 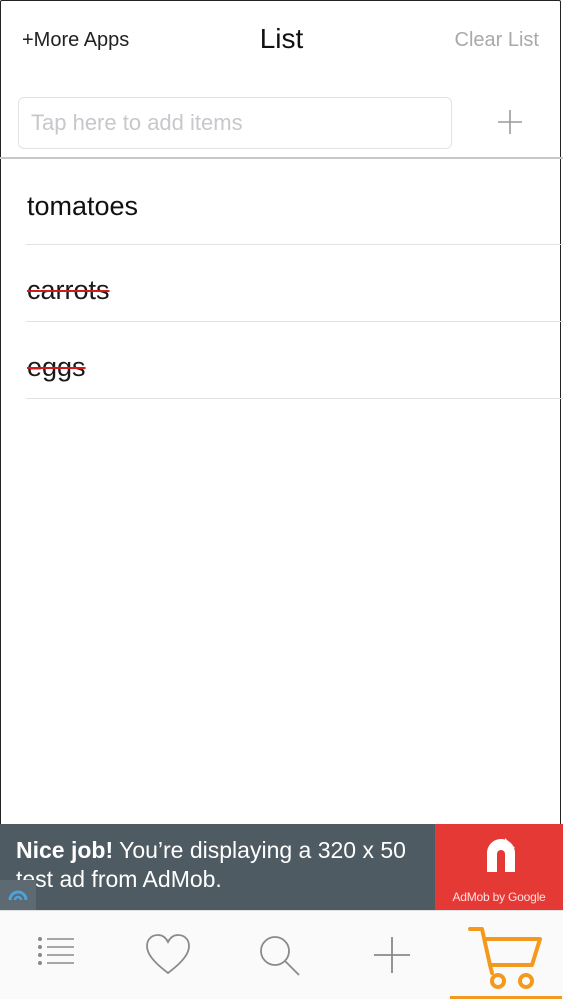 I want to click on navigation-bar: +More Apps List Clear List, so click(x=281, y=41).